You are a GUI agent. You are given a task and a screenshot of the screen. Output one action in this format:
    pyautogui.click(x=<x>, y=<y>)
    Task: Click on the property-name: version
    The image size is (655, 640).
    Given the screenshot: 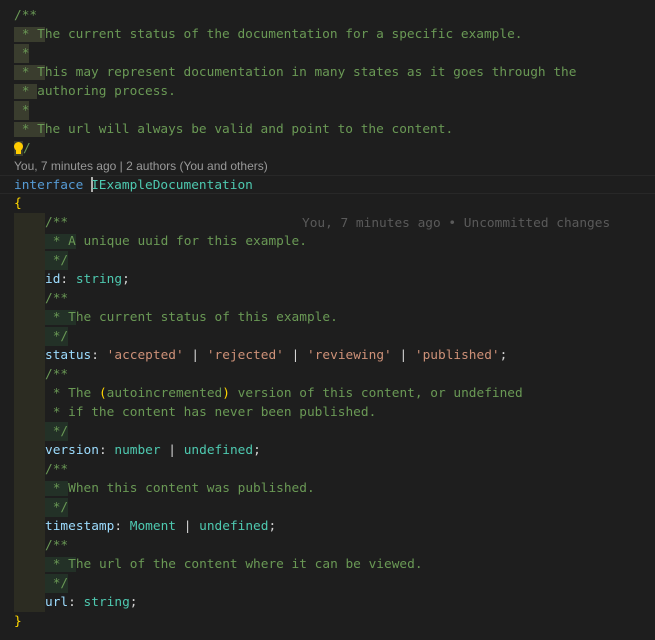 What is the action you would take?
    pyautogui.click(x=72, y=450)
    